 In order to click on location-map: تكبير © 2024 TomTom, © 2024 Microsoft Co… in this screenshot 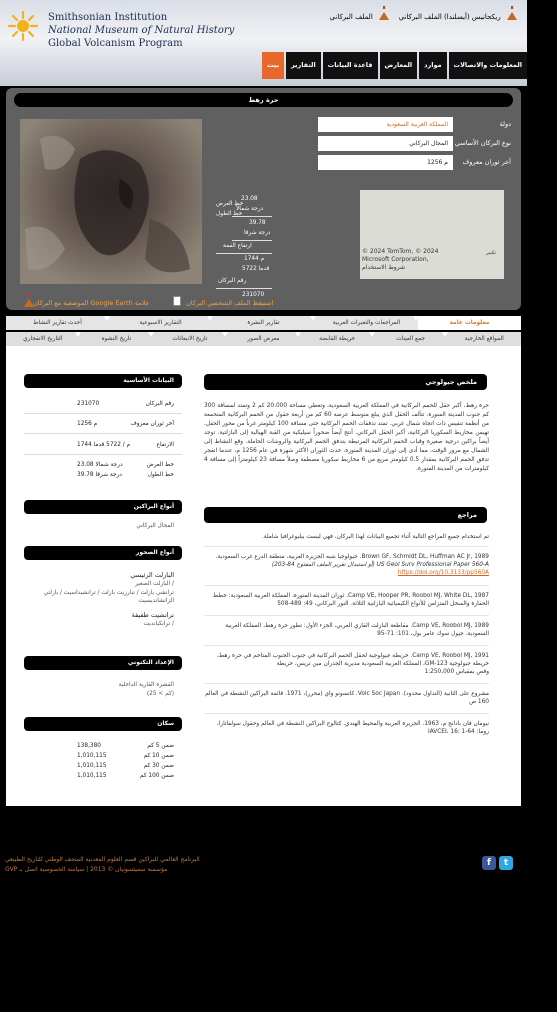, I will do `click(432, 234)`.